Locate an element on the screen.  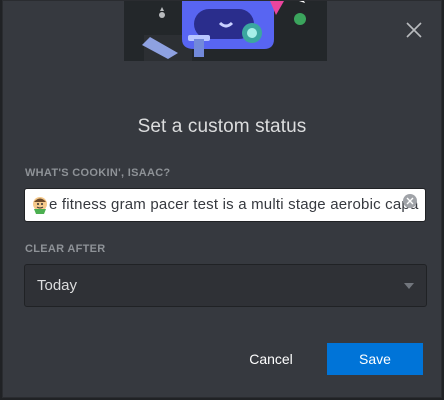
clear-after-label: CLEAR AFTER is located at coordinates (65, 249).